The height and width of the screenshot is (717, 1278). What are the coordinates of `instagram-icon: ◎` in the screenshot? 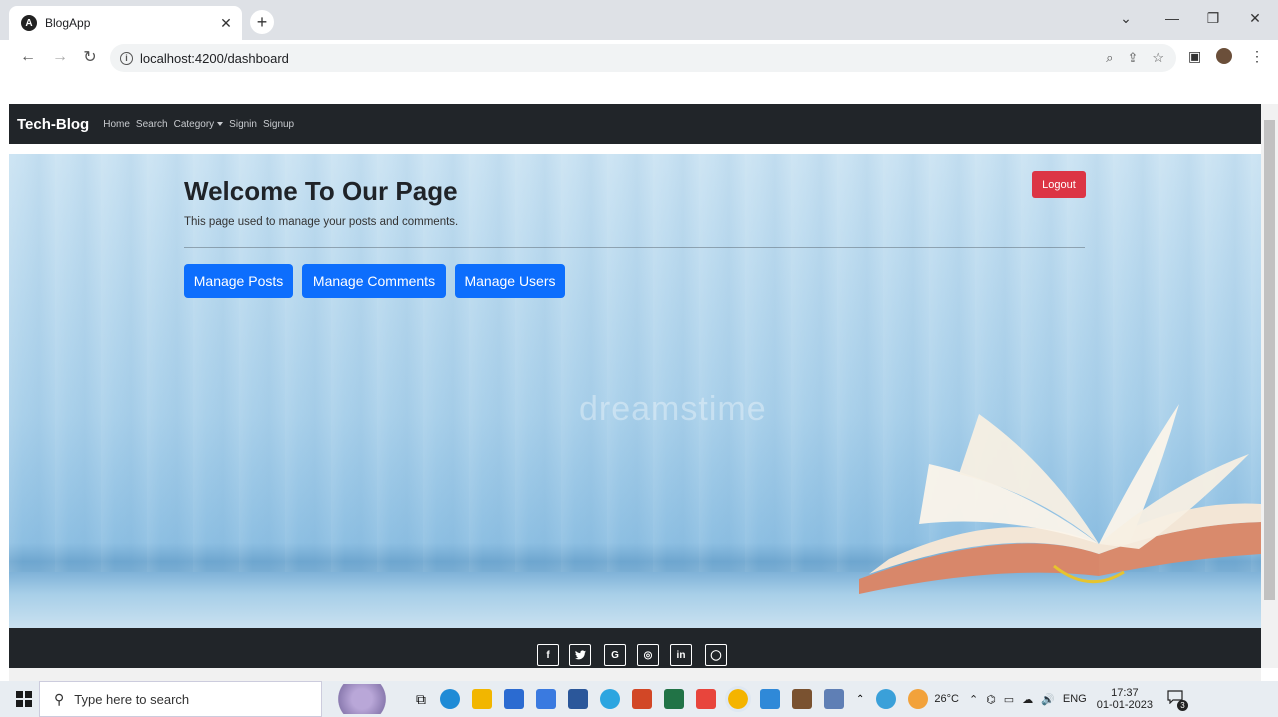 It's located at (648, 655).